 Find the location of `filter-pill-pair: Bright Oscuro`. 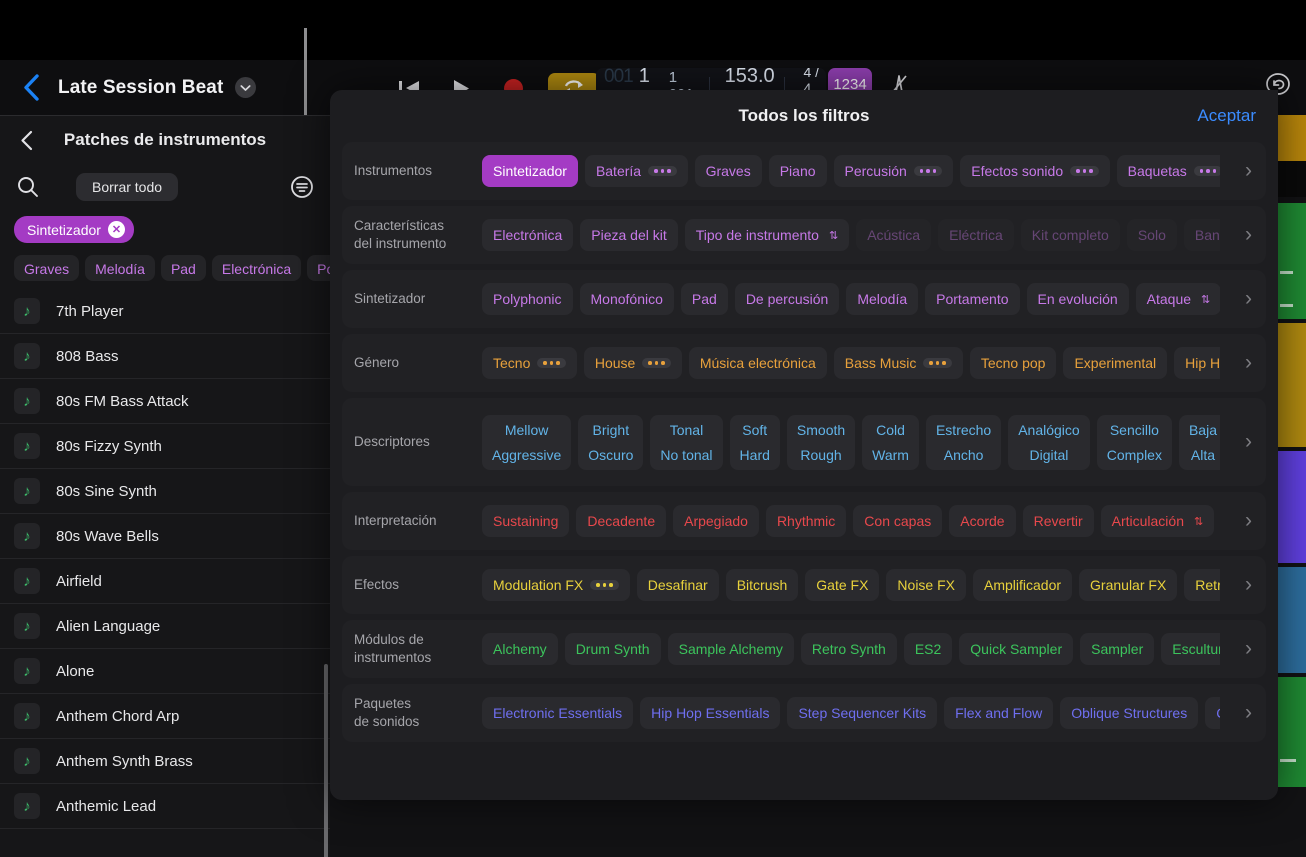

filter-pill-pair: Bright Oscuro is located at coordinates (611, 442).